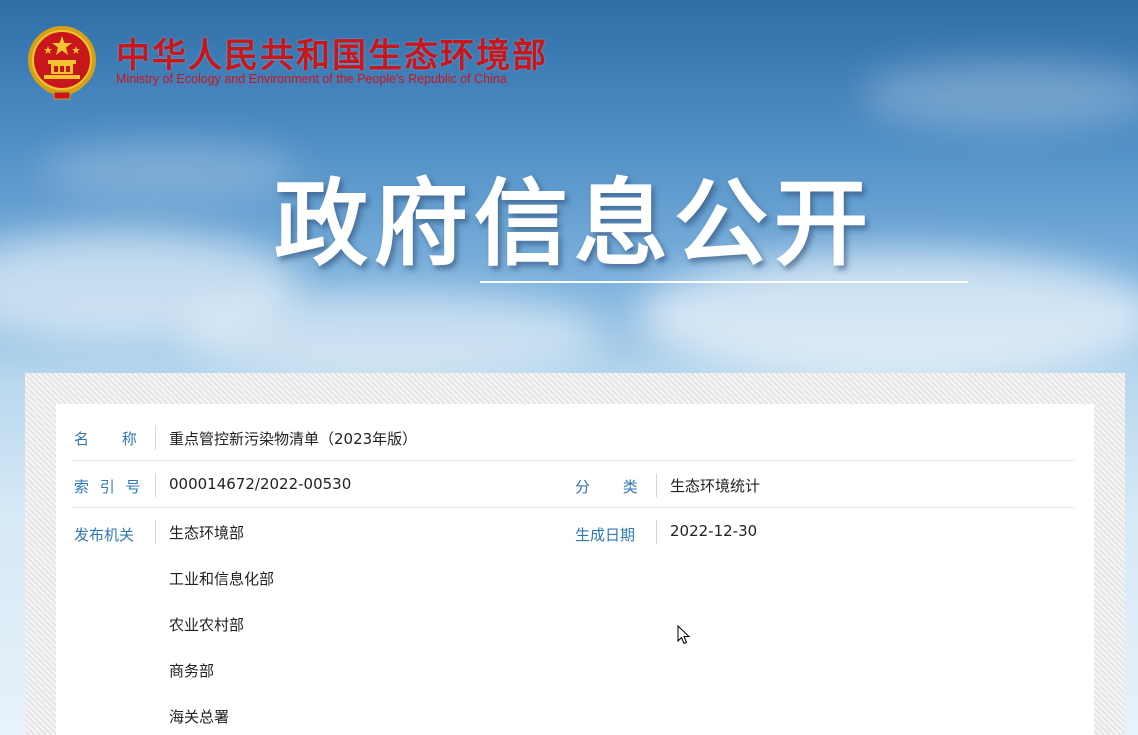 The width and height of the screenshot is (1138, 735). What do you see at coordinates (613, 487) in the screenshot?
I see `category-label: 分 类` at bounding box center [613, 487].